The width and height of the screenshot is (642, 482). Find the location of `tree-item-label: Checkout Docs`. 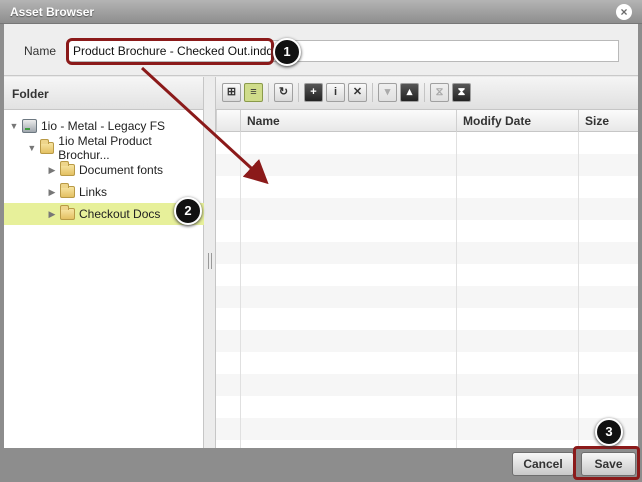

tree-item-label: Checkout Docs is located at coordinates (120, 214).